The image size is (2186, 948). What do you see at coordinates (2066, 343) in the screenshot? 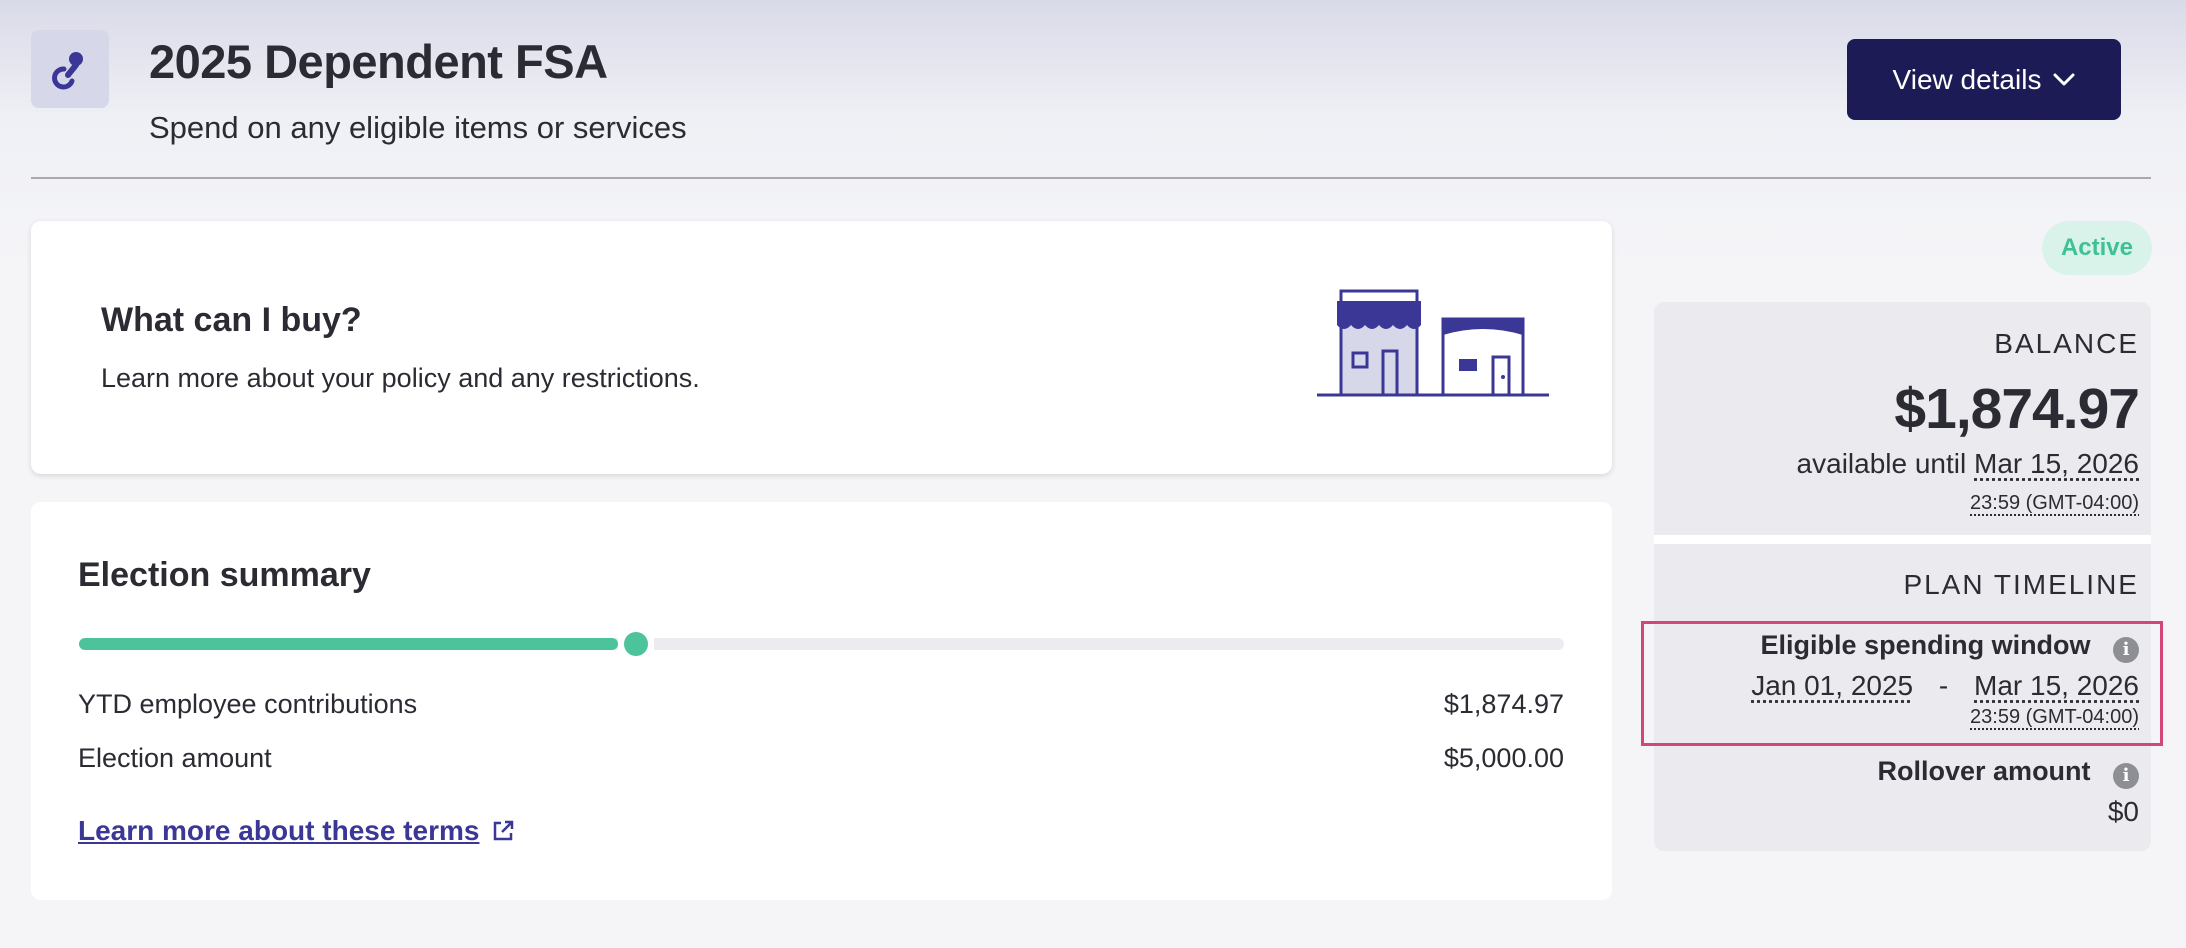
I see `balance-heading: BALANCE` at bounding box center [2066, 343].